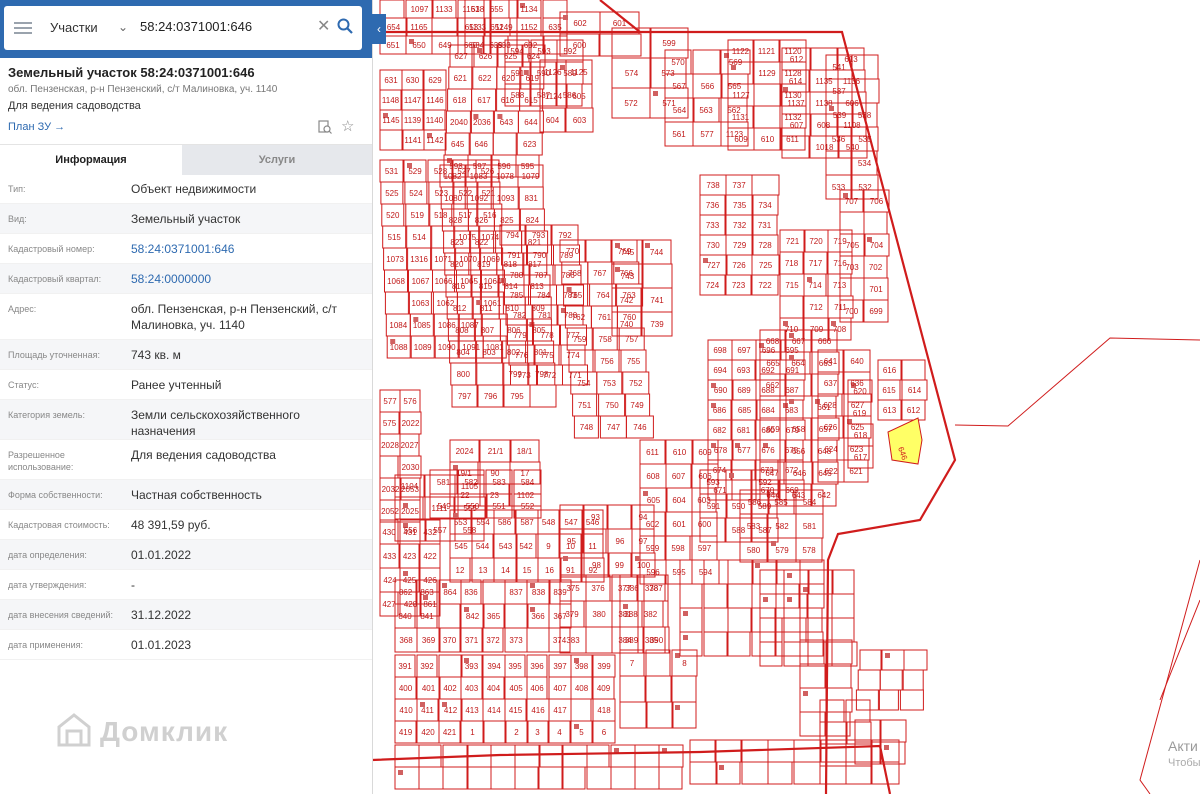 Image resolution: width=1200 pixels, height=794 pixels. What do you see at coordinates (91, 160) in the screenshot?
I see `tab-information: Информация` at bounding box center [91, 160].